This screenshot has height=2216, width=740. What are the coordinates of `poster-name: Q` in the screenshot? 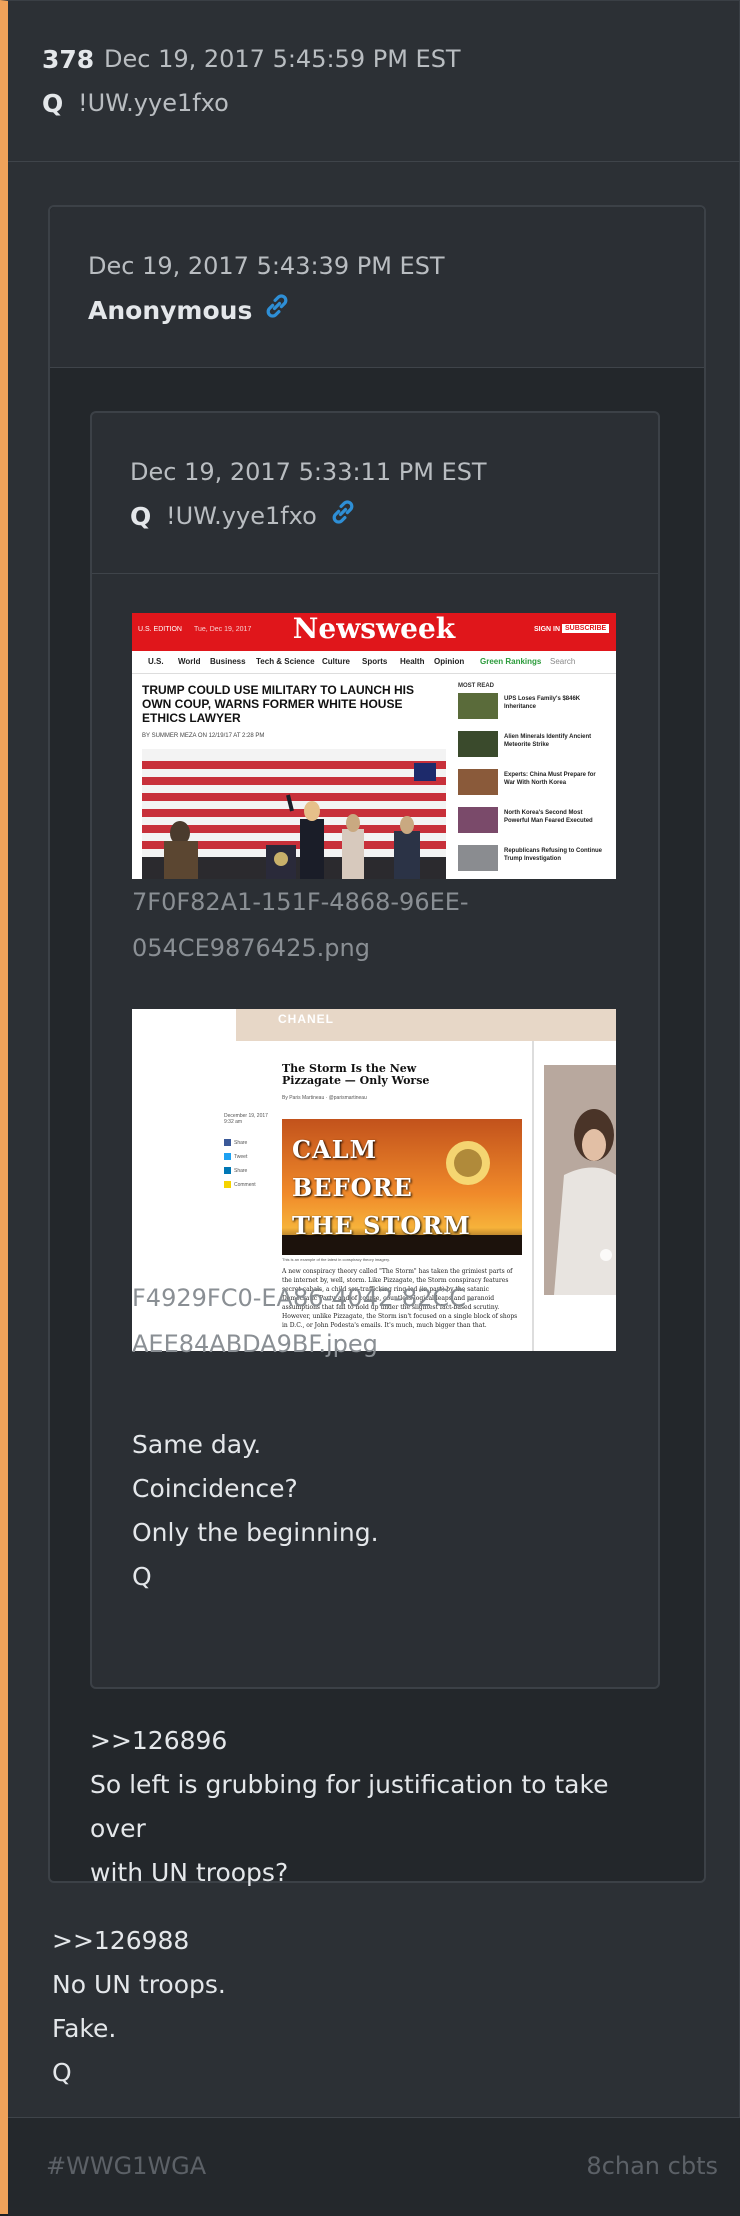 It's located at (53, 103).